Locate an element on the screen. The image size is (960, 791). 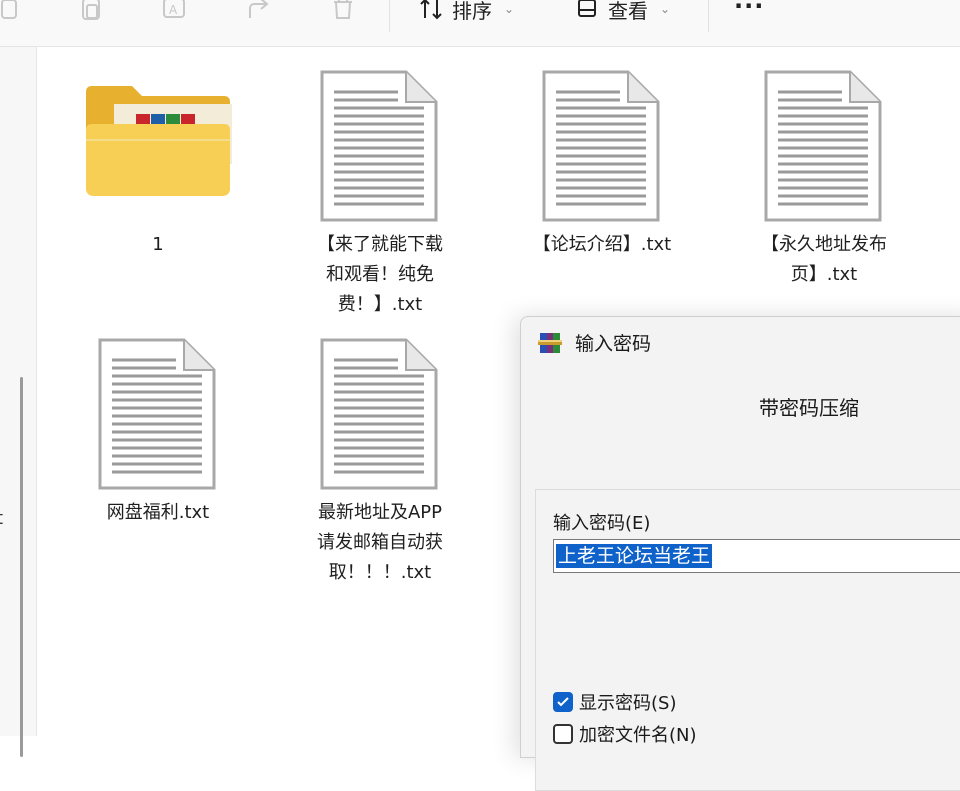
encrypt-filenames-checkbox: 加密文件名(N) is located at coordinates (625, 734).